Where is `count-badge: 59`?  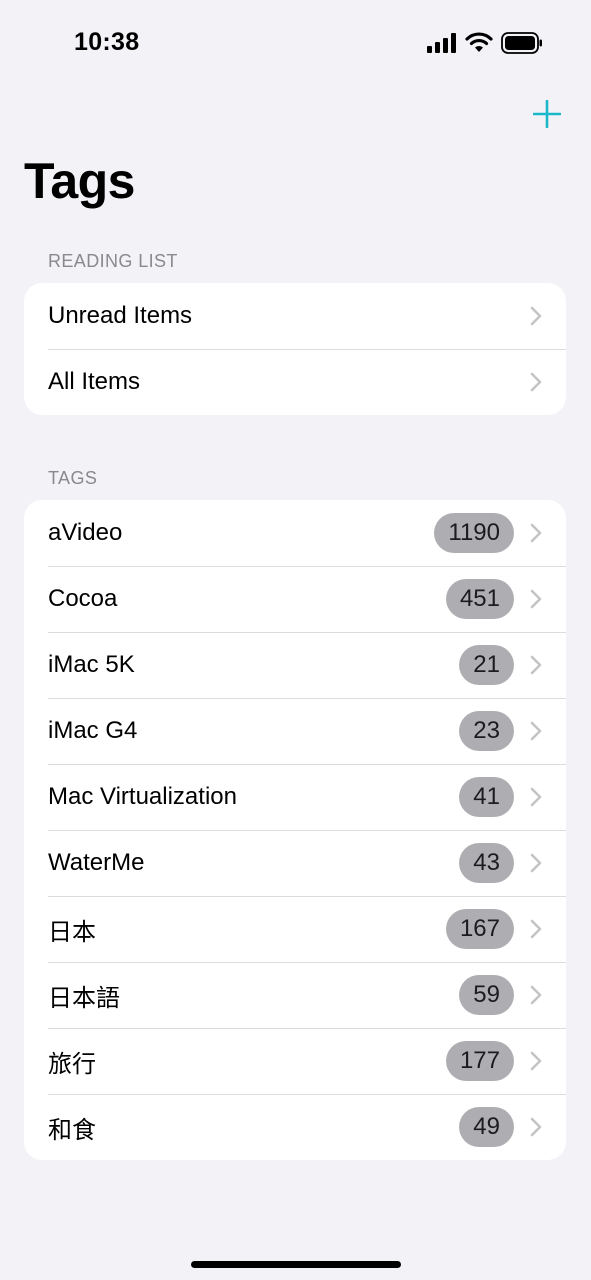 count-badge: 59 is located at coordinates (486, 995).